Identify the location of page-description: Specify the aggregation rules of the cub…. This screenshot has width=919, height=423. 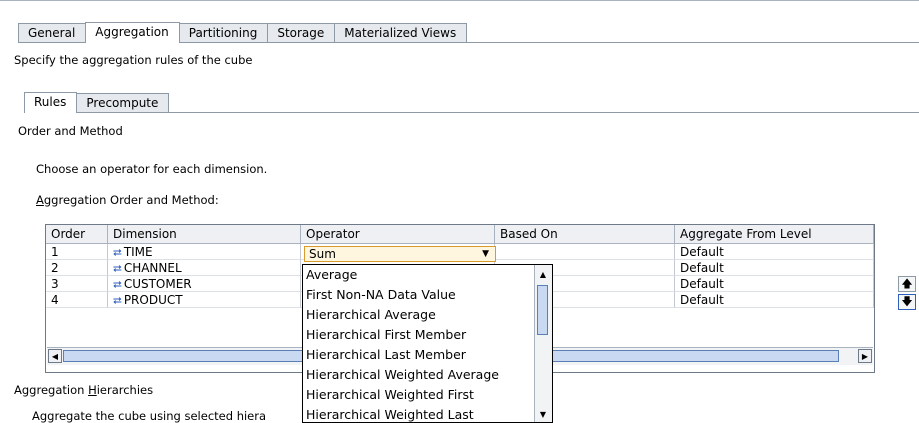
(133, 60).